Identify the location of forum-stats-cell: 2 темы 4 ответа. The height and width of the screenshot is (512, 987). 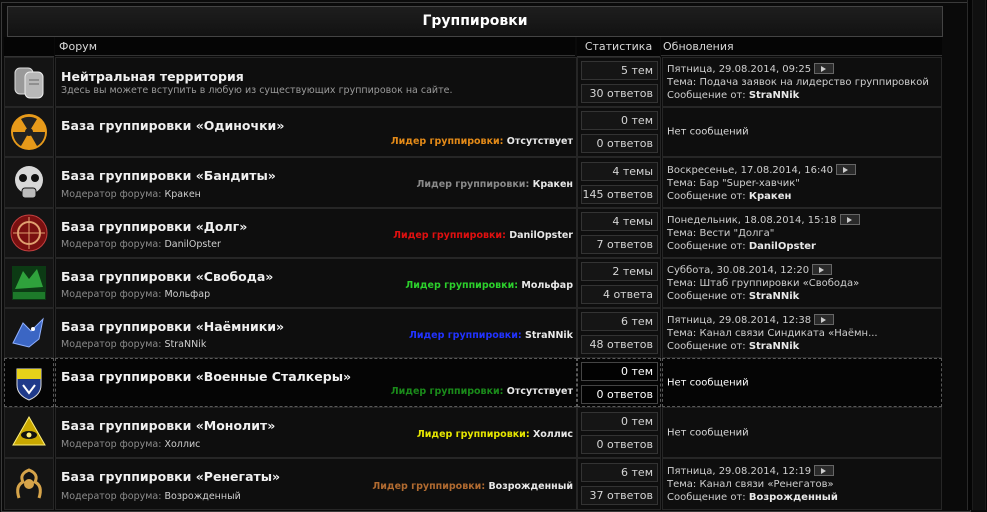
(619, 283).